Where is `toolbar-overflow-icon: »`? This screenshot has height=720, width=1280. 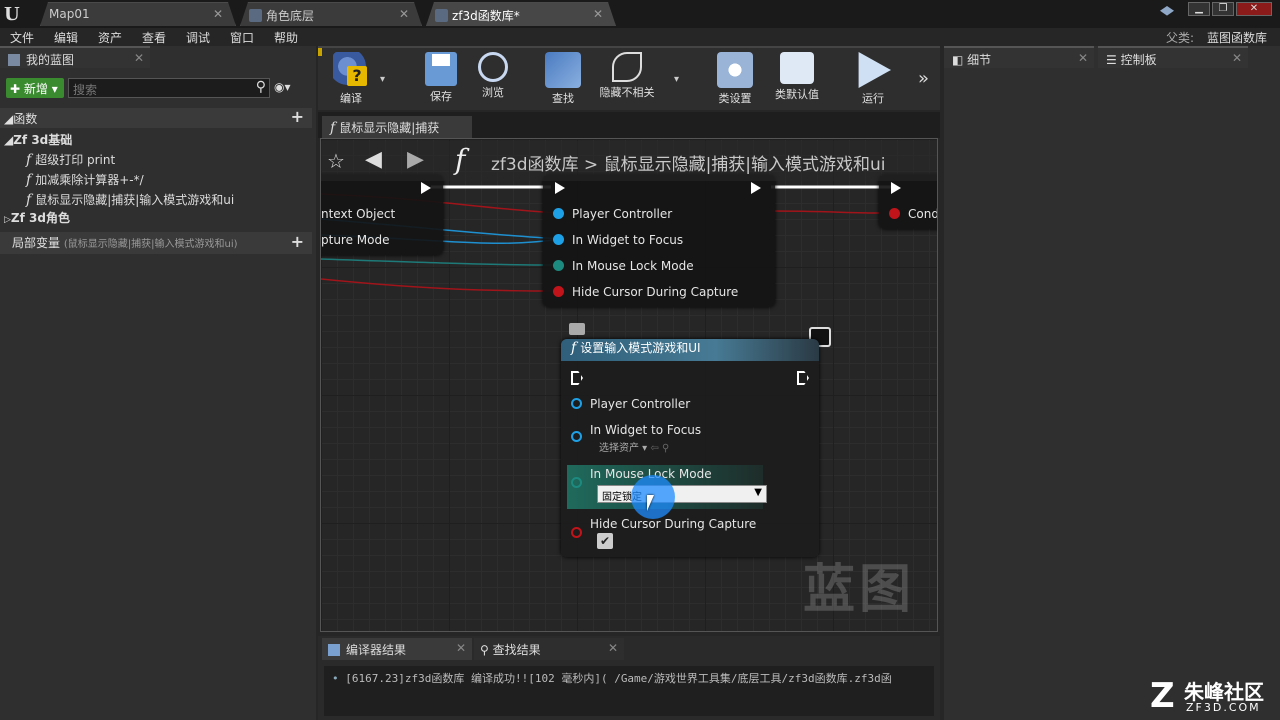
toolbar-overflow-icon: » is located at coordinates (923, 78).